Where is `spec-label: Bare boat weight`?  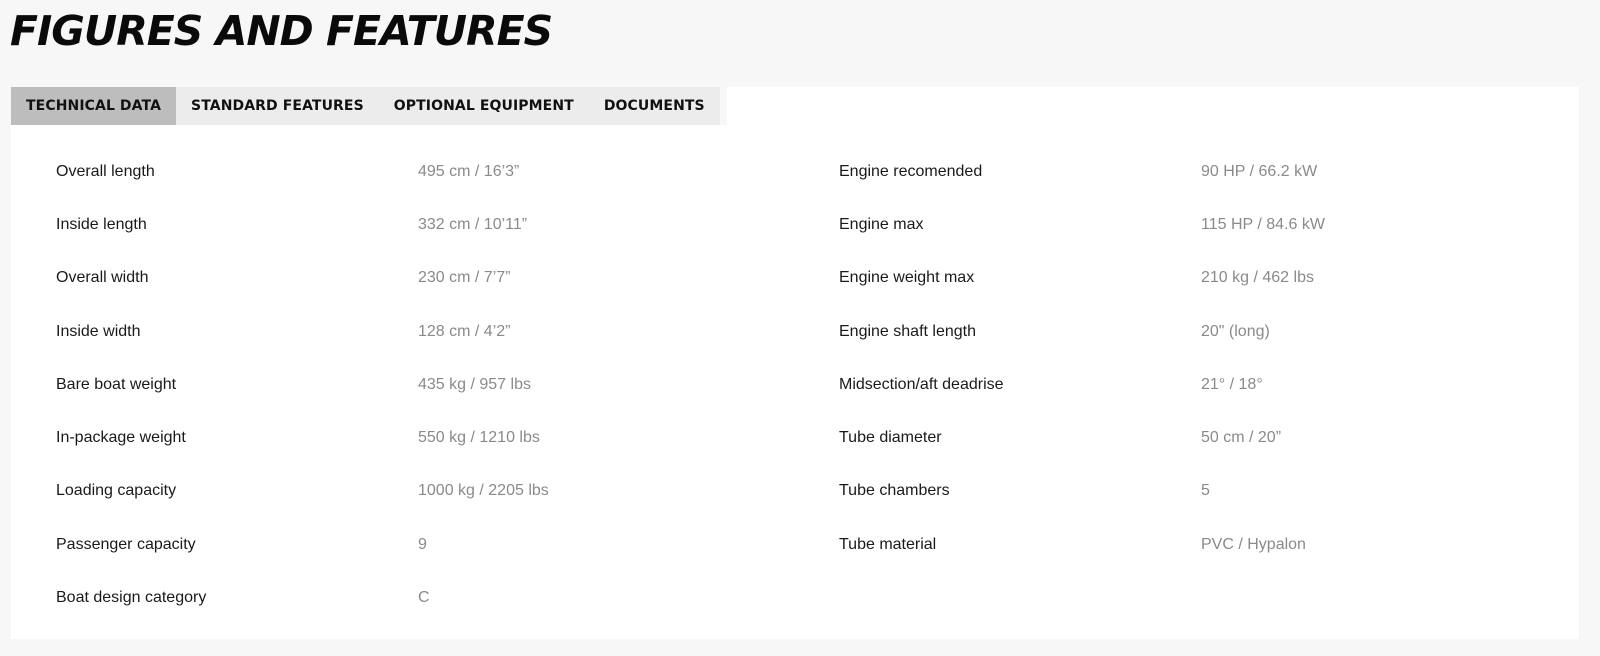 spec-label: Bare boat weight is located at coordinates (116, 384).